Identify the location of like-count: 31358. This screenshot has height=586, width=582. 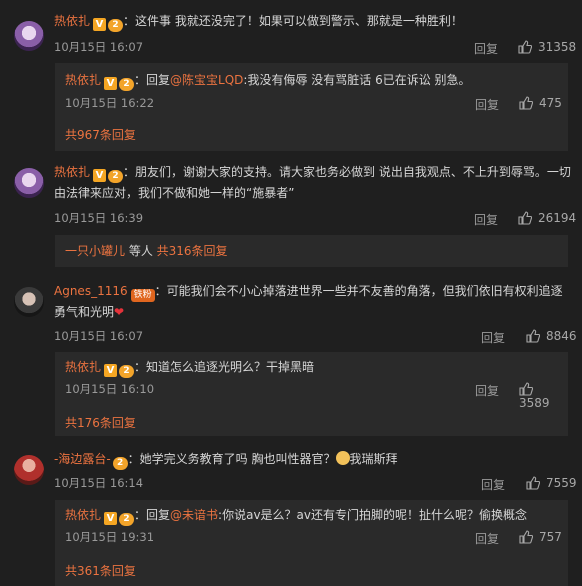
(557, 47).